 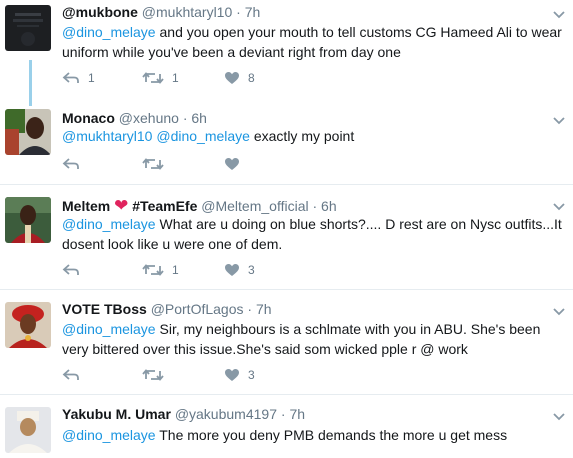 I want to click on tweet-header: Monaco @xehuno · 6h, so click(x=134, y=118).